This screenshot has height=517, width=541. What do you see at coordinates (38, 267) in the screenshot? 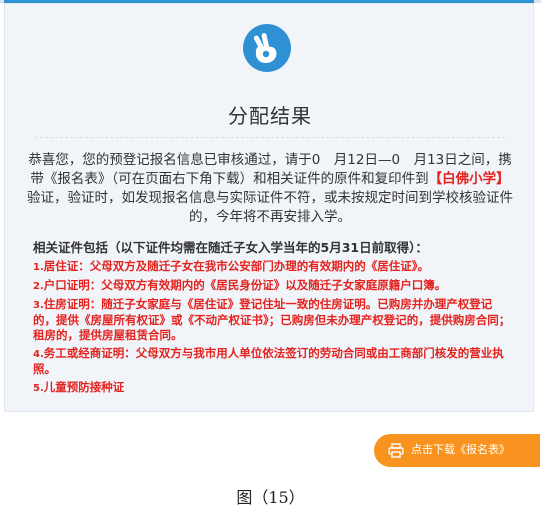
I see `item-number: 1.` at bounding box center [38, 267].